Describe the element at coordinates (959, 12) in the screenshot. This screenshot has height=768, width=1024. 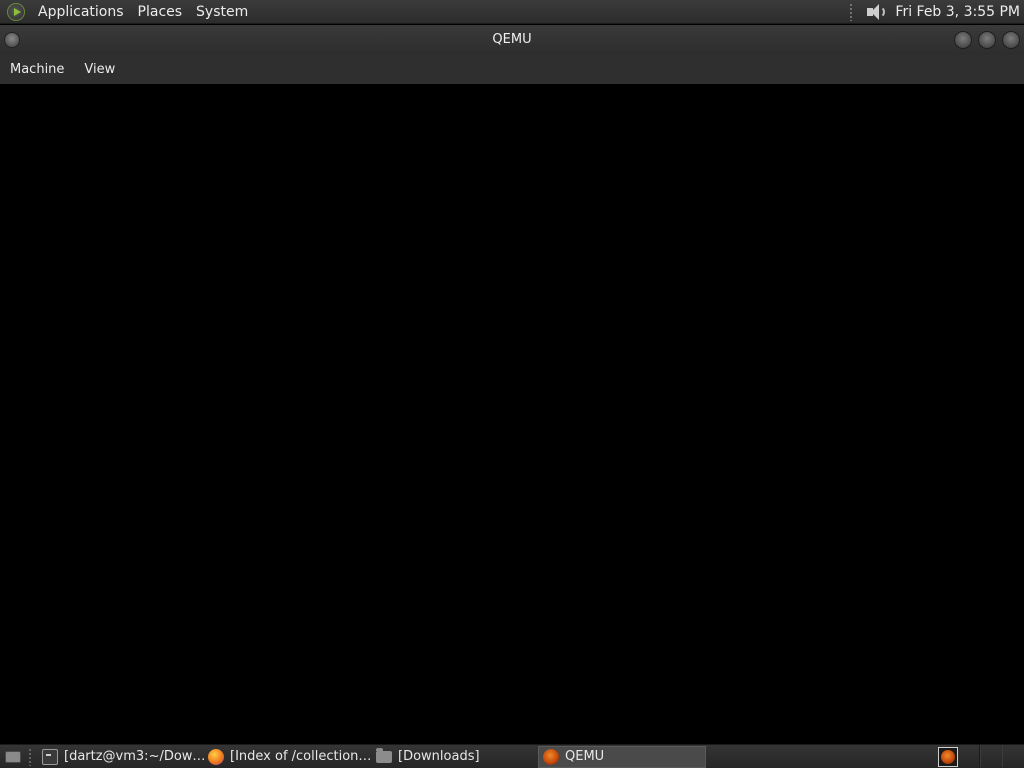
I see `clock: Fri Feb 3, 3:55 PM` at that location.